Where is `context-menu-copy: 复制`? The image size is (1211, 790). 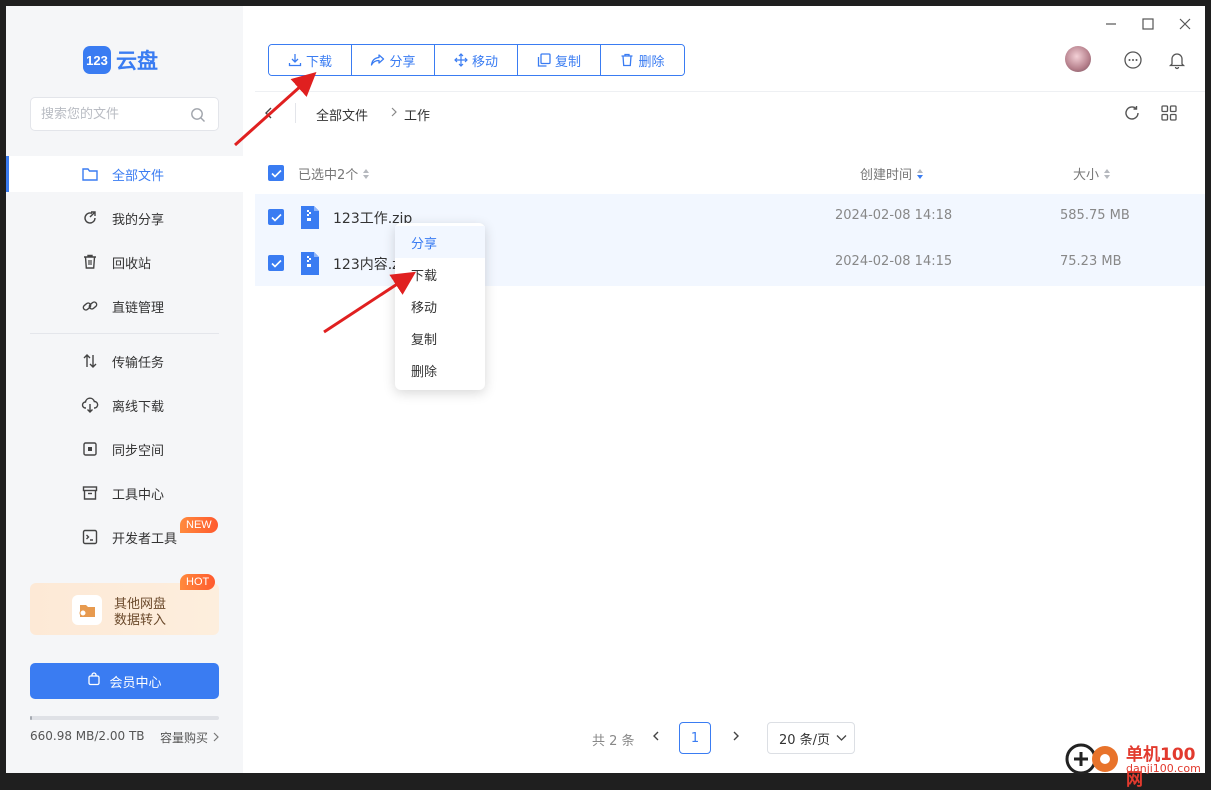 context-menu-copy: 复制 is located at coordinates (440, 338).